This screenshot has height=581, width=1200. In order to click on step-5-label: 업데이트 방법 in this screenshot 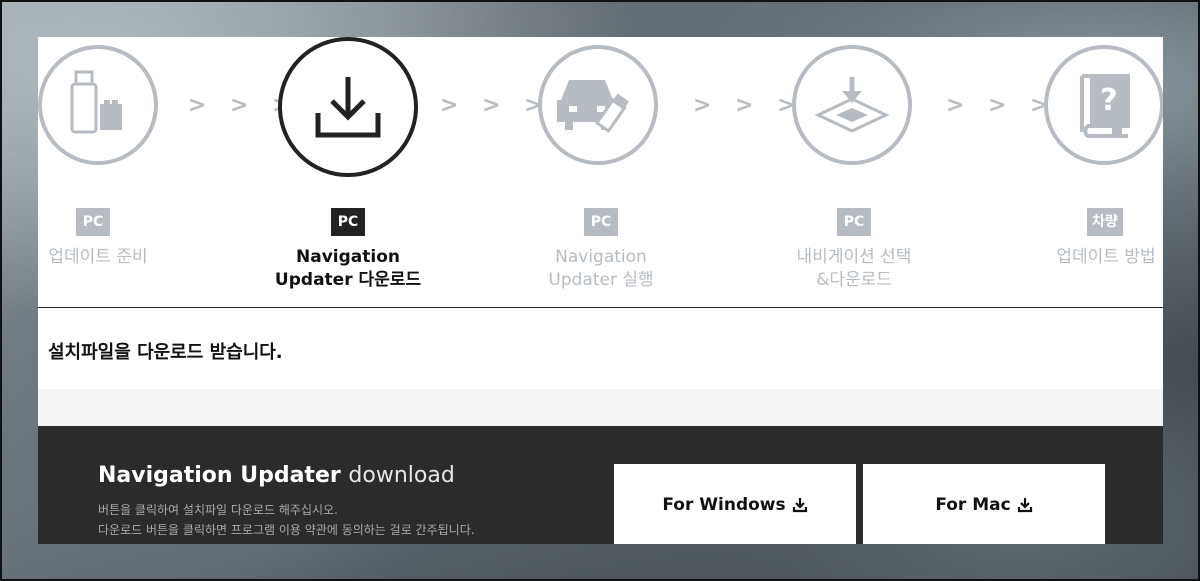, I will do `click(1106, 257)`.